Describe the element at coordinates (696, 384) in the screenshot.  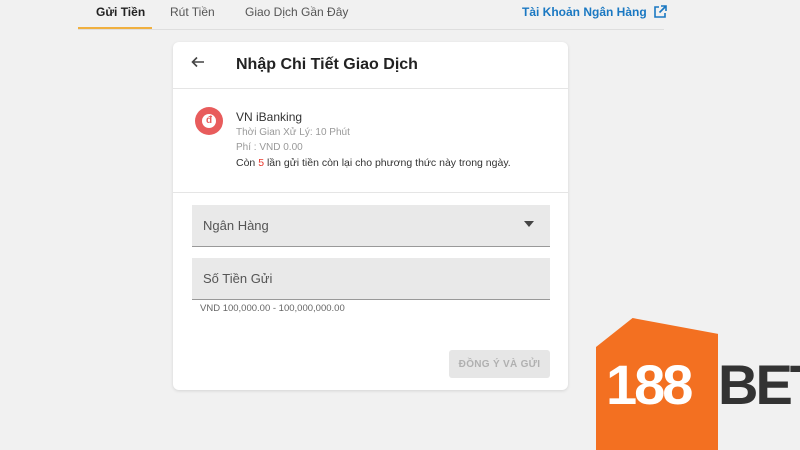
I see `brand-logo: 188 BET` at that location.